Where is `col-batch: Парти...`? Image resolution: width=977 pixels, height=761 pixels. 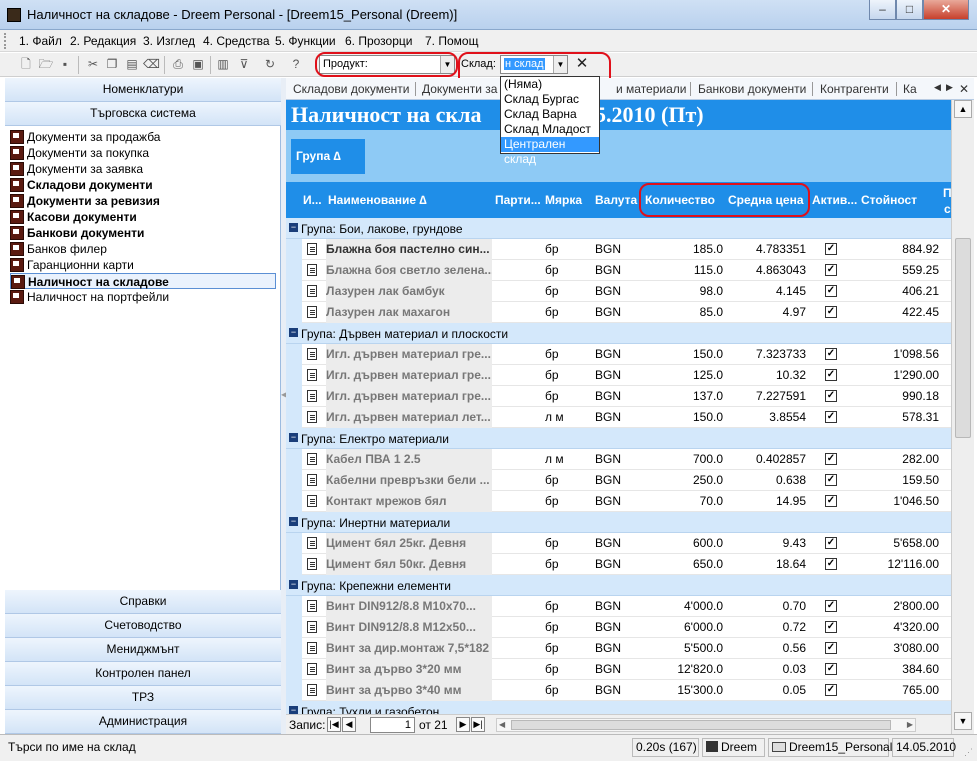 col-batch: Парти... is located at coordinates (518, 200).